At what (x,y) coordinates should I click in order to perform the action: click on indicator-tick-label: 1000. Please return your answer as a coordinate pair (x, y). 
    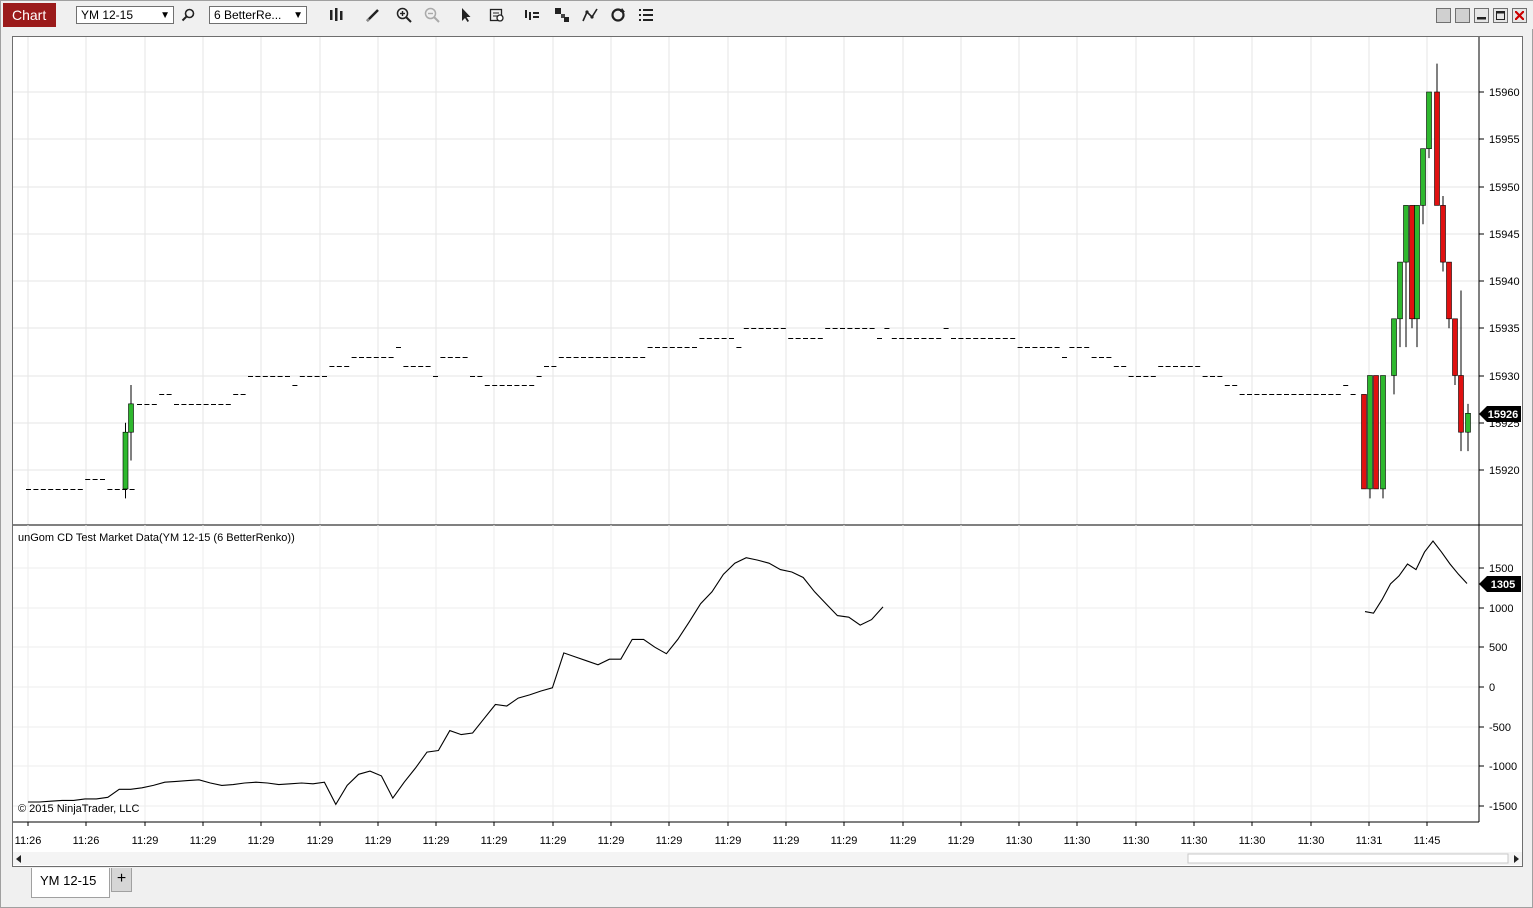
    Looking at the image, I should click on (1501, 609).